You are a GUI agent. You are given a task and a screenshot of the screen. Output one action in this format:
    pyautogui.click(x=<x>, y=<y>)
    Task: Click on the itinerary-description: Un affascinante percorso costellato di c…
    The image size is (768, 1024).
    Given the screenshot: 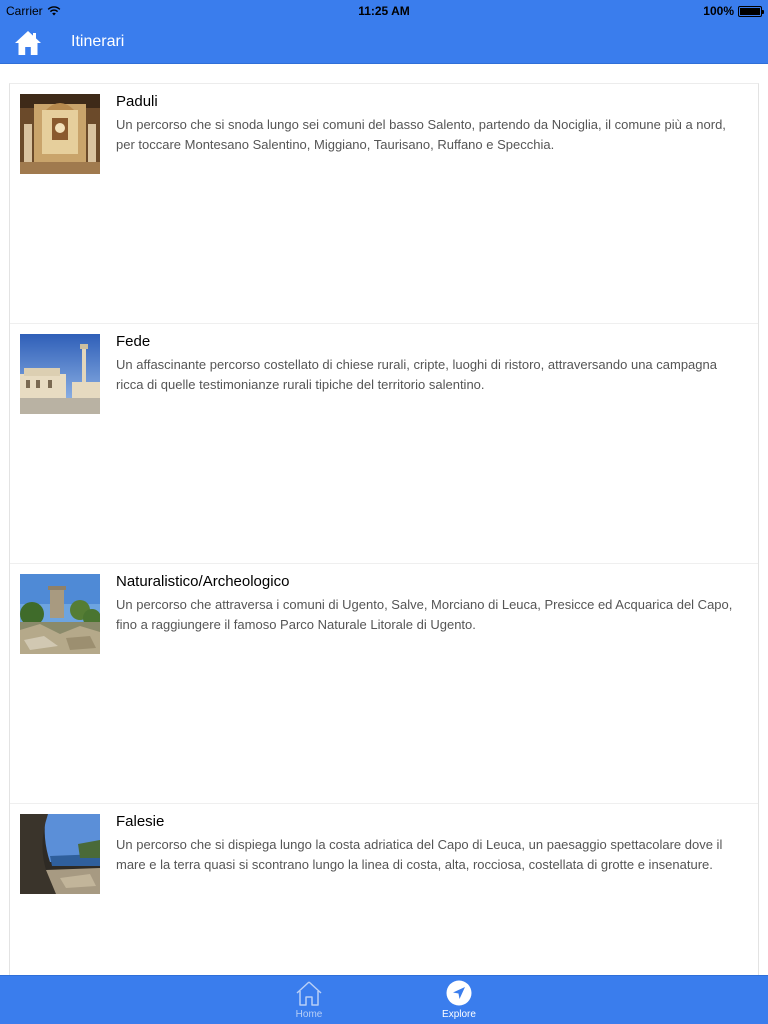 What is the action you would take?
    pyautogui.click(x=416, y=374)
    